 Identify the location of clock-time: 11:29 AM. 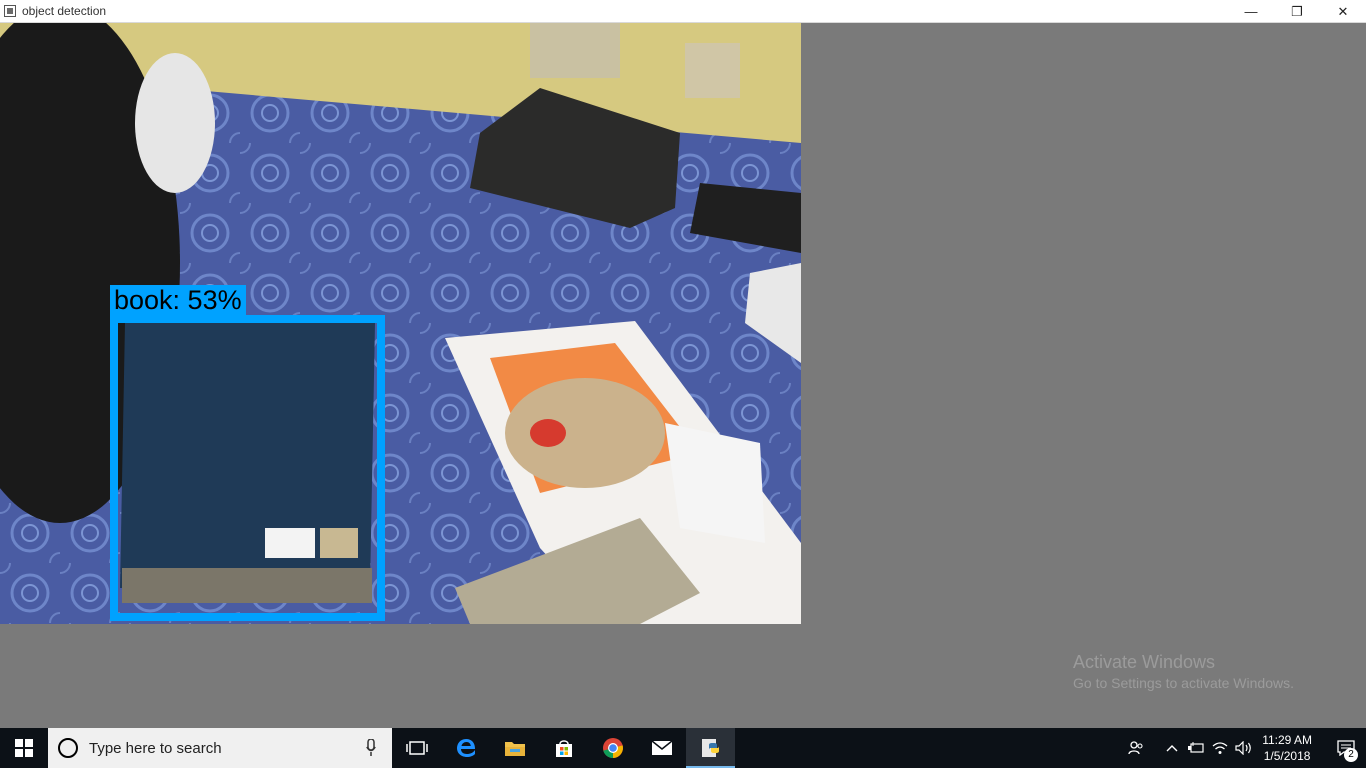
(1287, 740).